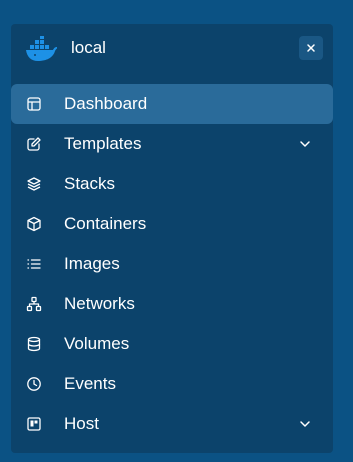  I want to click on close-button, so click(311, 48).